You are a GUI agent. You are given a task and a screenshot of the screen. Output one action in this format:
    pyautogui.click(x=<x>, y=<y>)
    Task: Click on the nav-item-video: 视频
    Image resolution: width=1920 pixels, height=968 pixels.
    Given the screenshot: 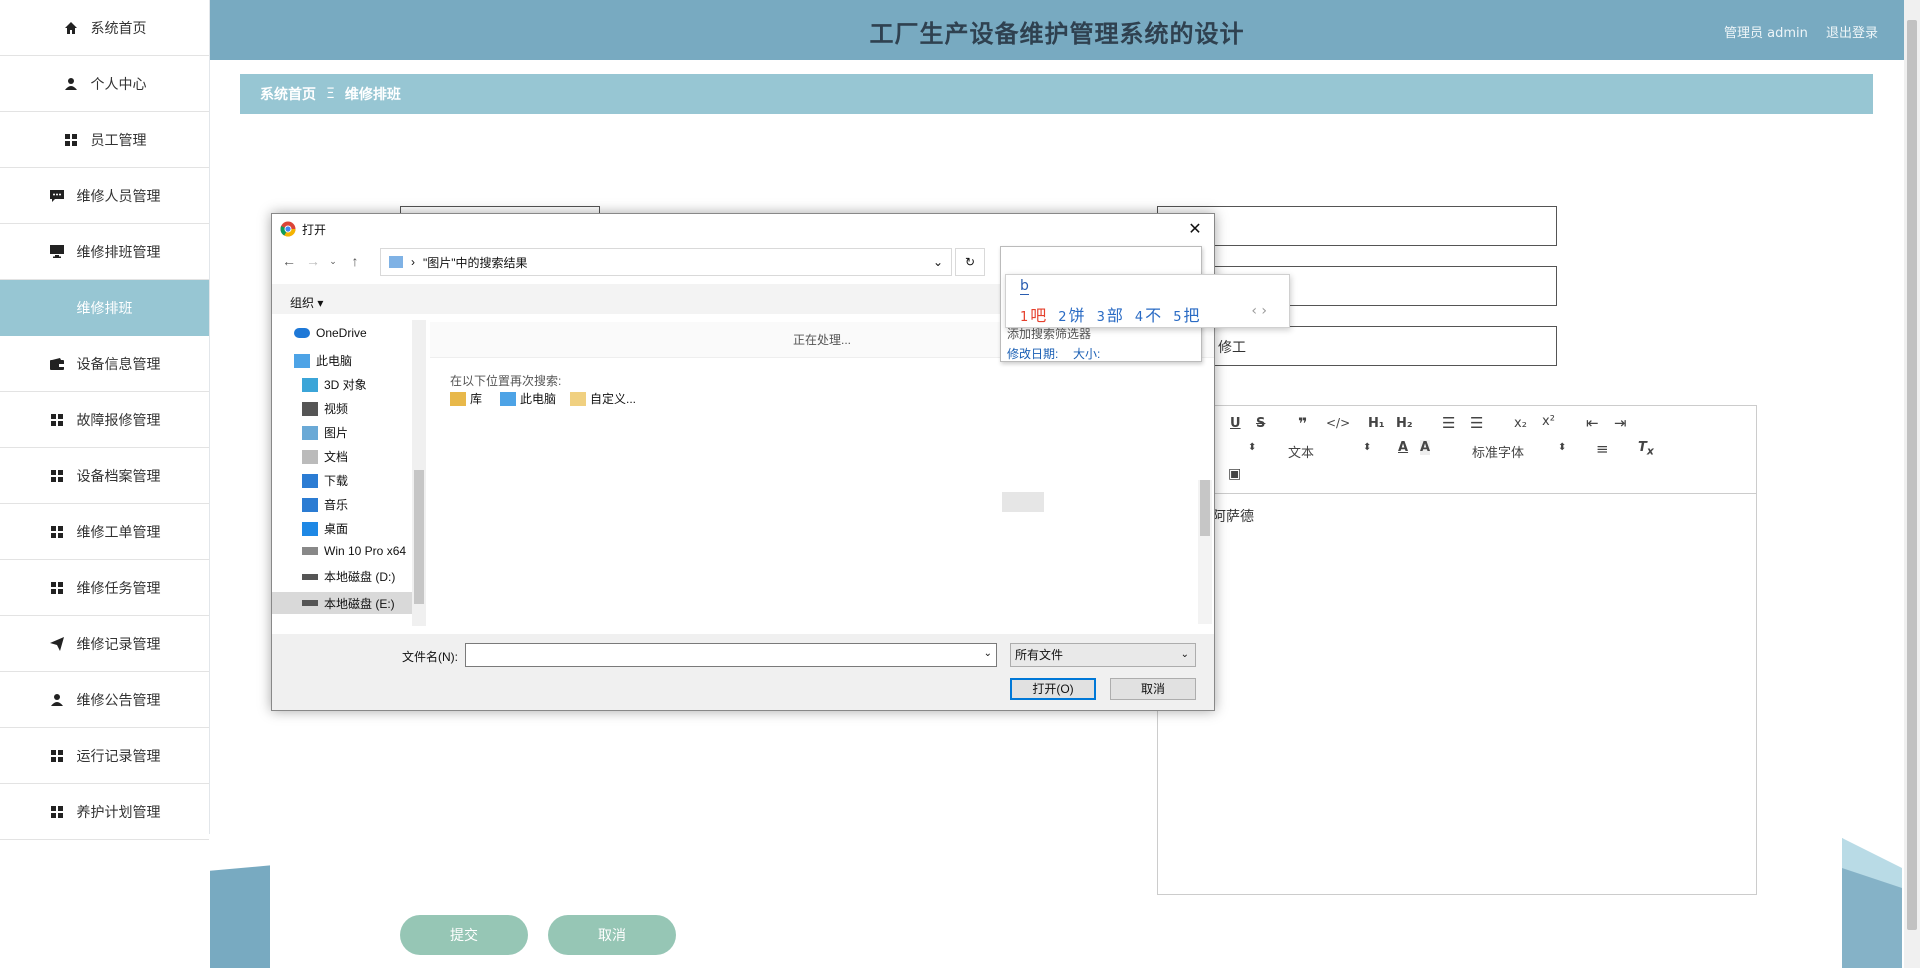 What is the action you would take?
    pyautogui.click(x=325, y=408)
    